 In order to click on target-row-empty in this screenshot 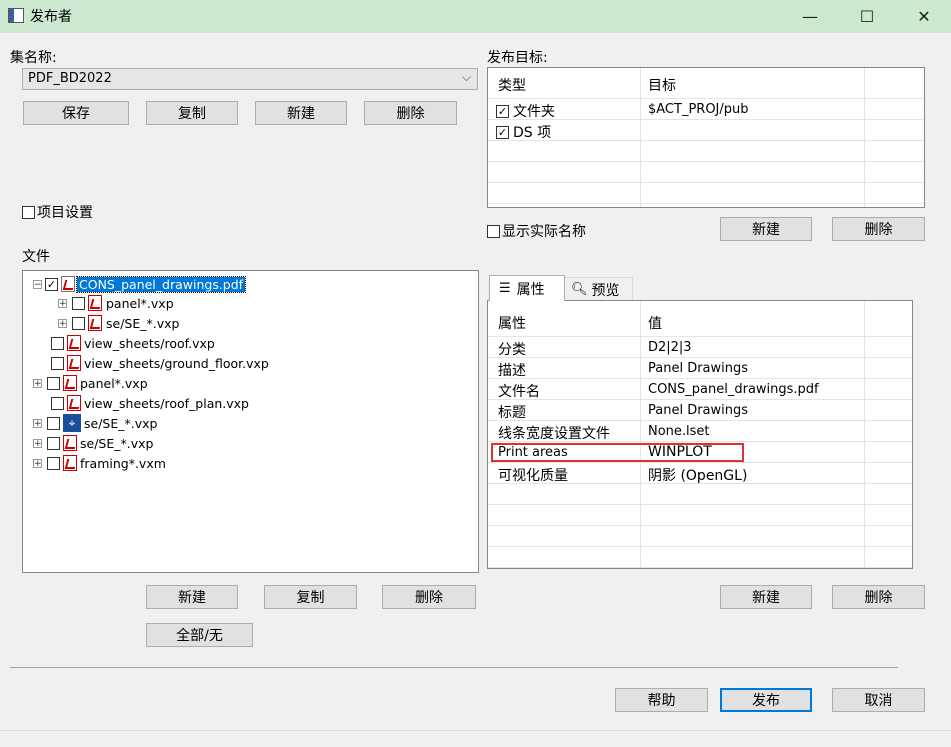, I will do `click(706, 151)`.